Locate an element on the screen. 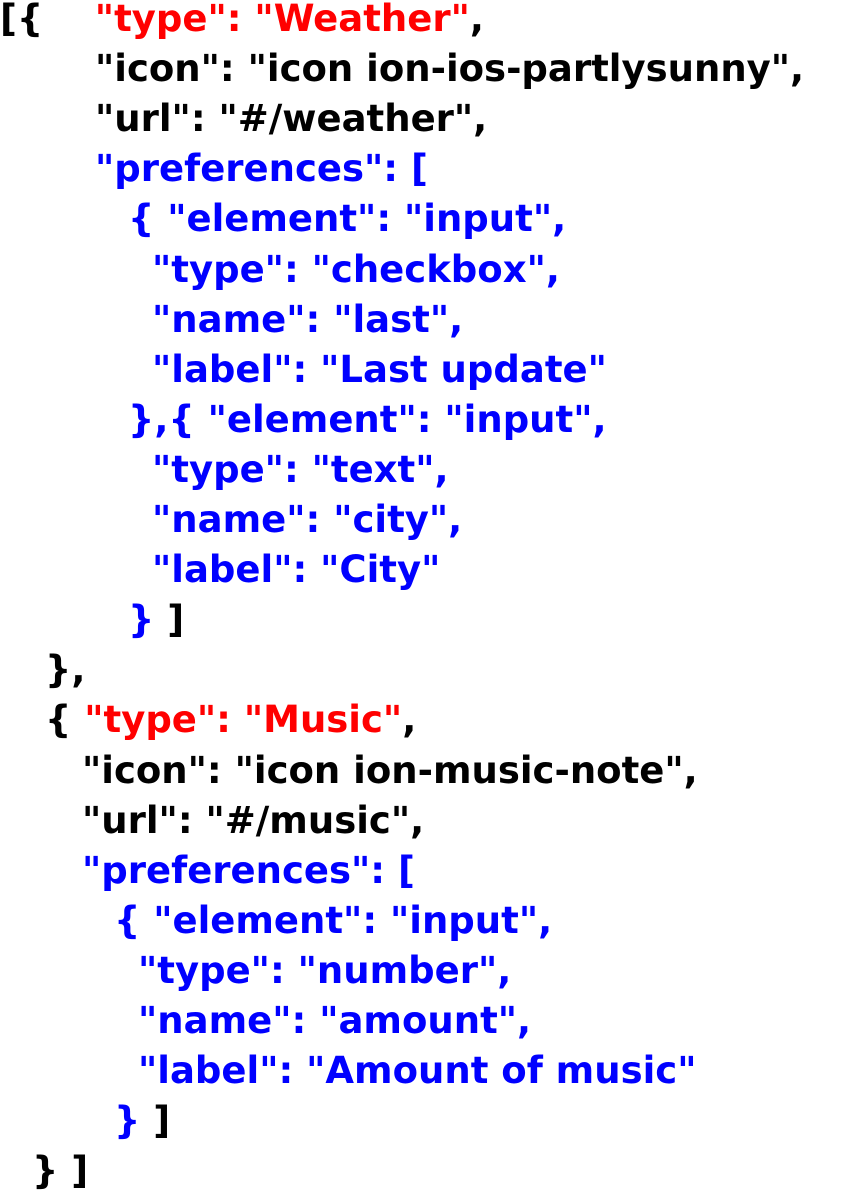 The width and height of the screenshot is (861, 1196). code-line: "type": "text", is located at coordinates (300, 470).